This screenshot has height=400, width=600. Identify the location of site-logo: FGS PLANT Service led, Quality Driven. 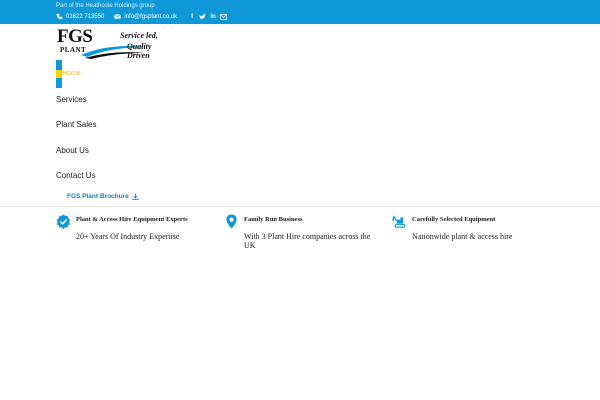
(114, 43).